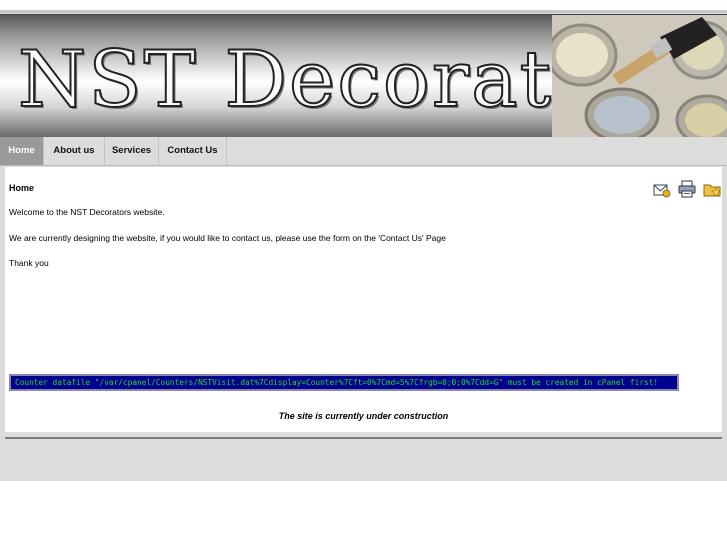 The width and height of the screenshot is (727, 545). I want to click on footer-divider, so click(363, 438).